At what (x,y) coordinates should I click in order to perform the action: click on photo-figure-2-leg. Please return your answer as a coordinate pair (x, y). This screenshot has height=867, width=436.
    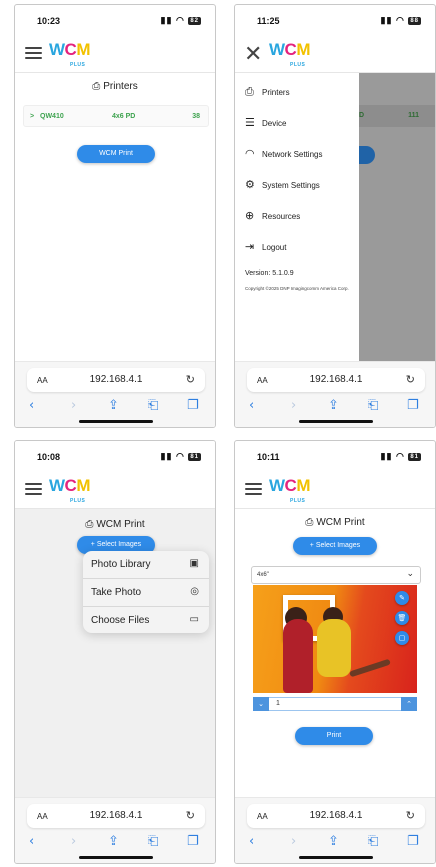
    Looking at the image, I should click on (370, 668).